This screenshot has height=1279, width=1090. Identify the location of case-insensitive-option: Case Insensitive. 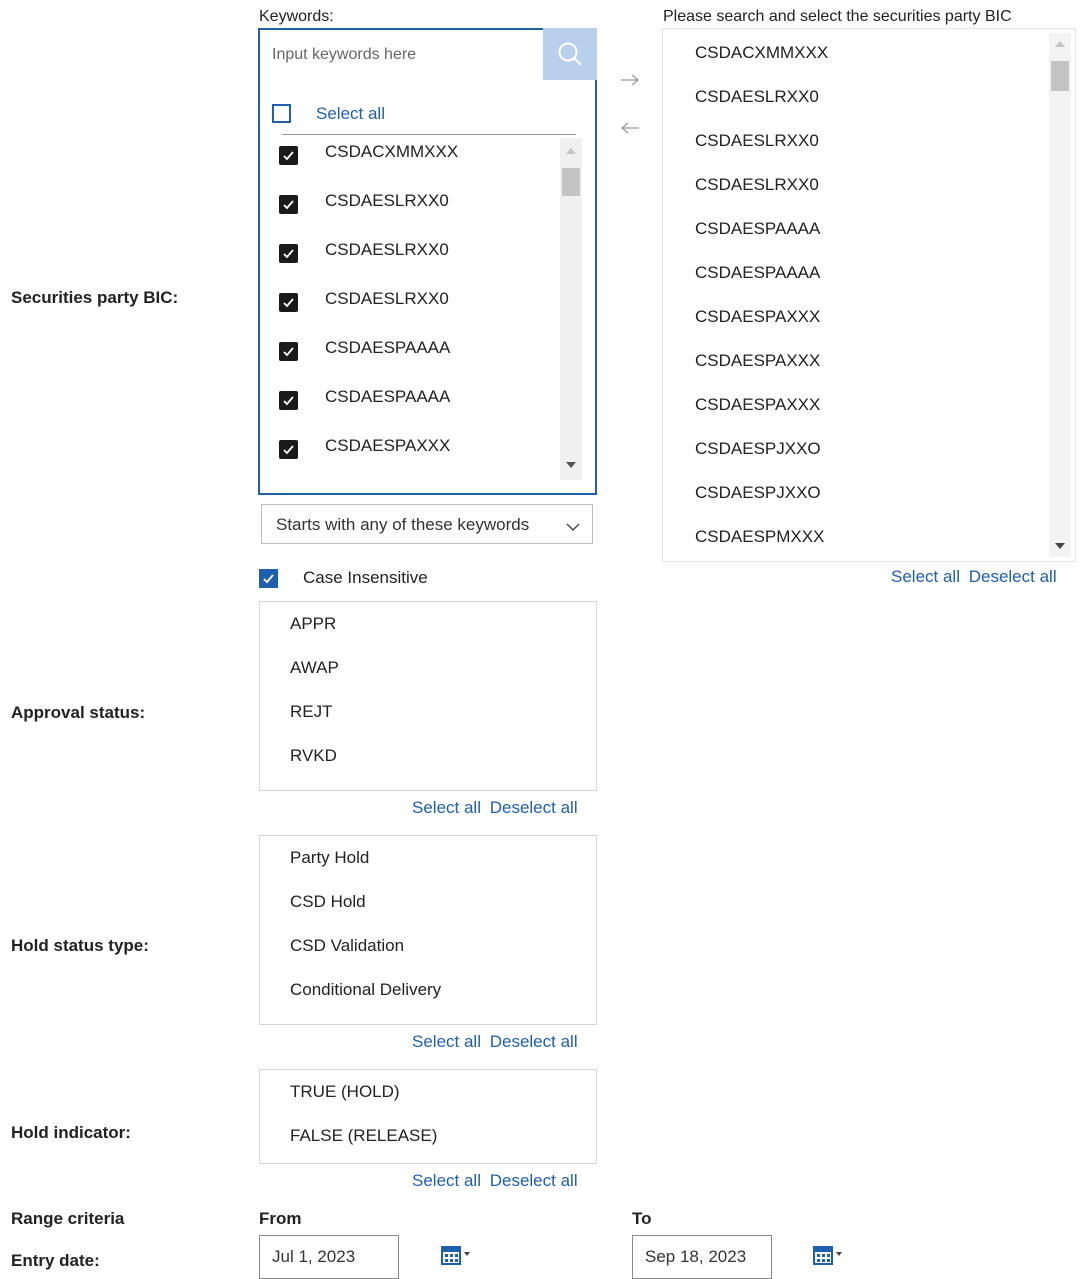
(409, 578).